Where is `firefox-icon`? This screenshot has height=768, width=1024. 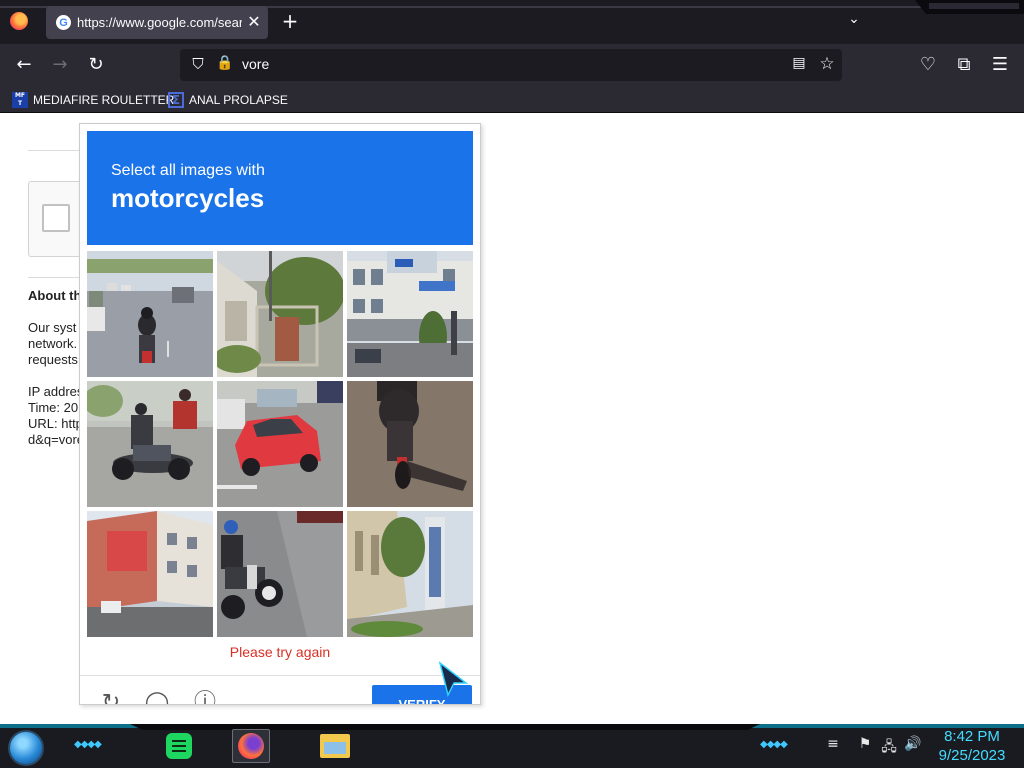
firefox-icon is located at coordinates (251, 746).